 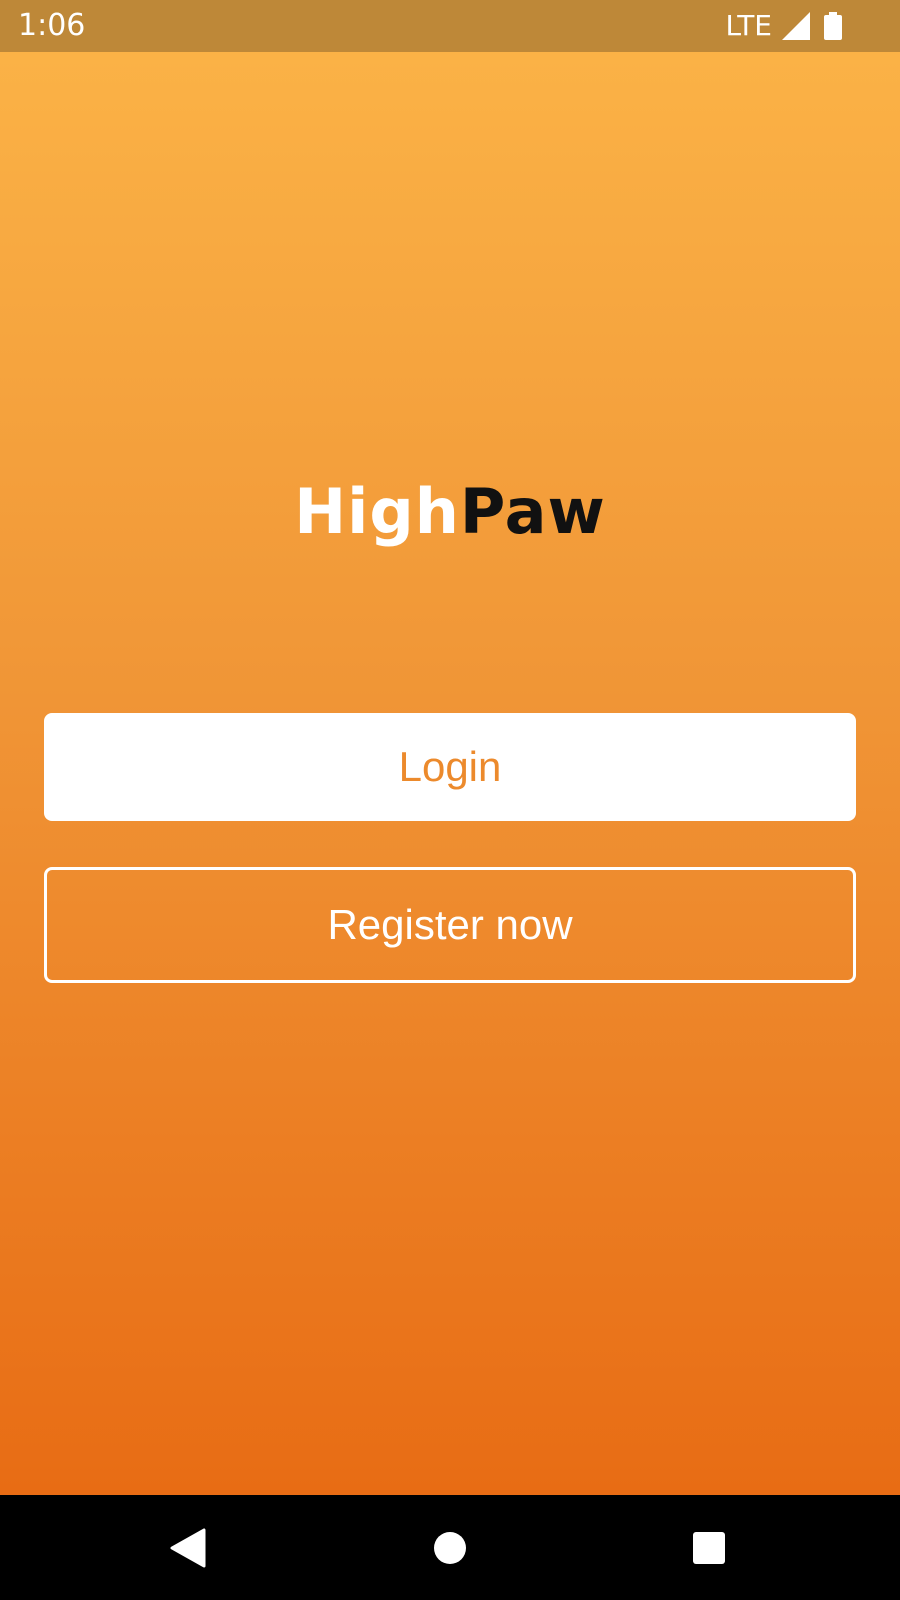 What do you see at coordinates (52, 25) in the screenshot?
I see `status-time: 1:06` at bounding box center [52, 25].